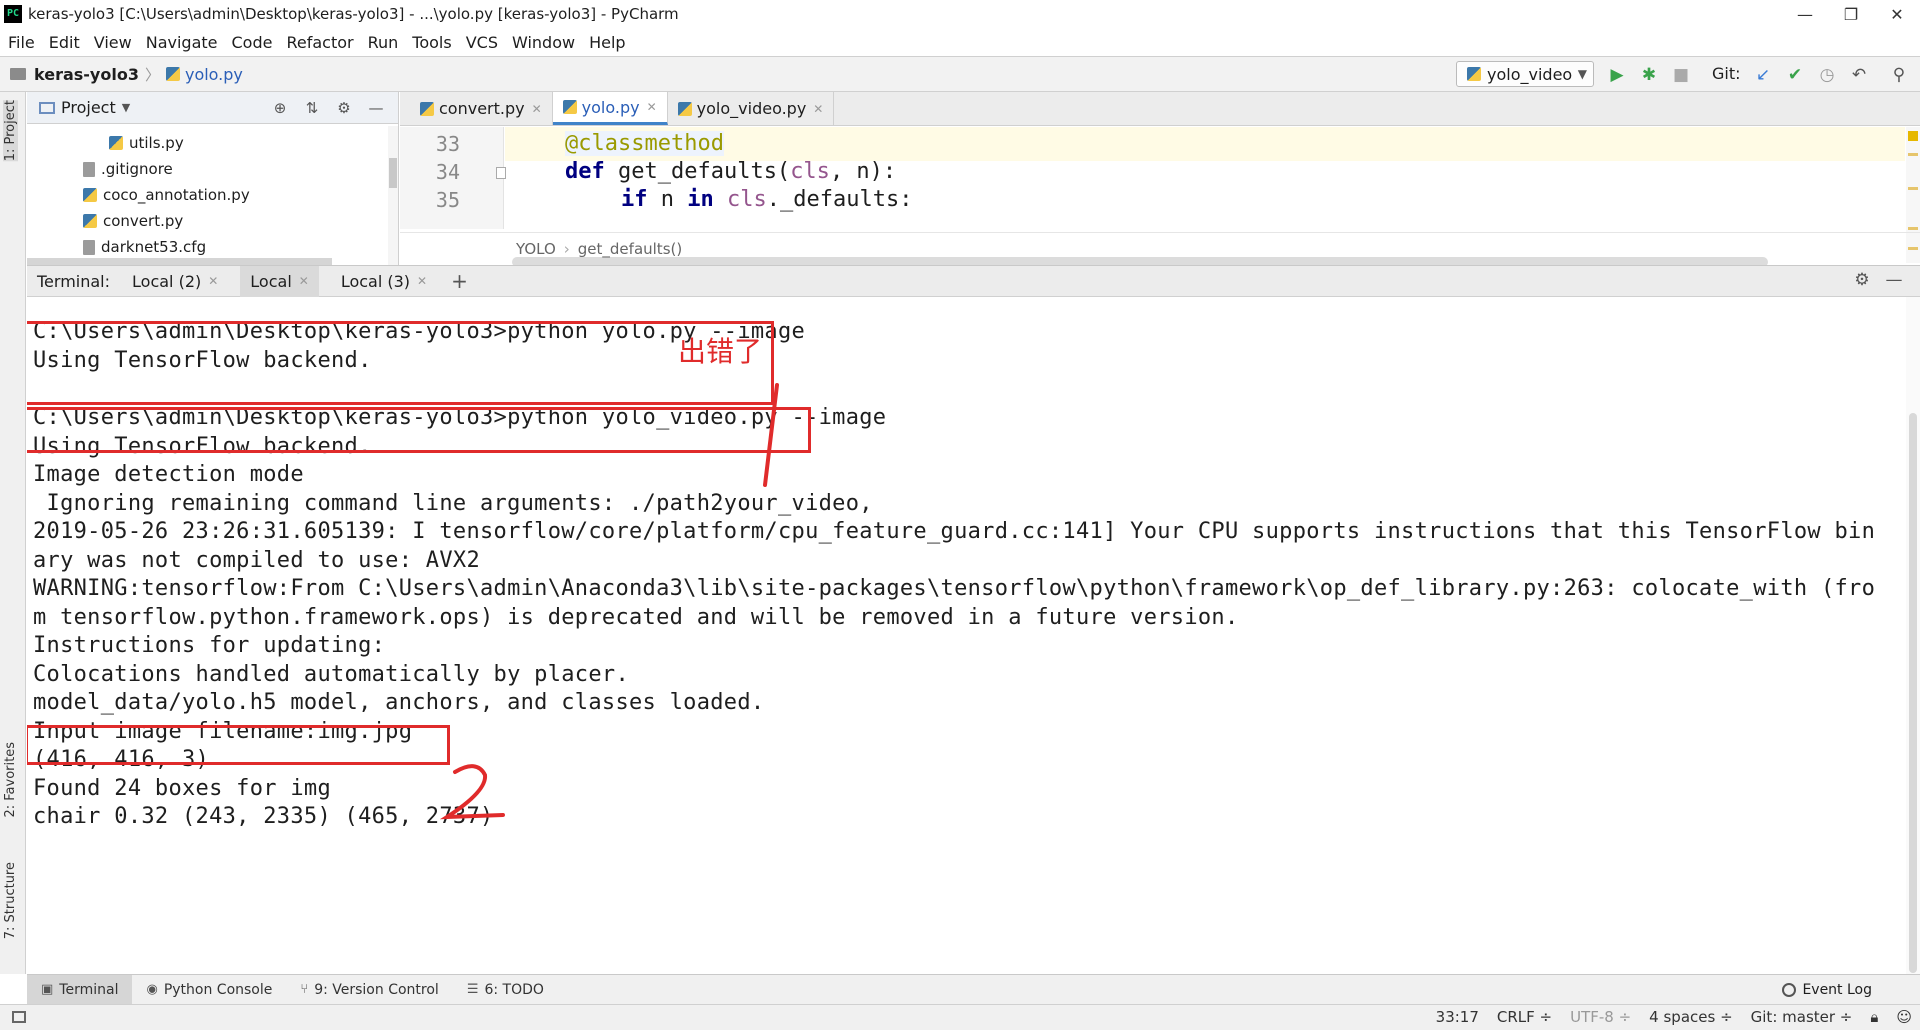 The image size is (1920, 1030). I want to click on menu-code: Code, so click(252, 42).